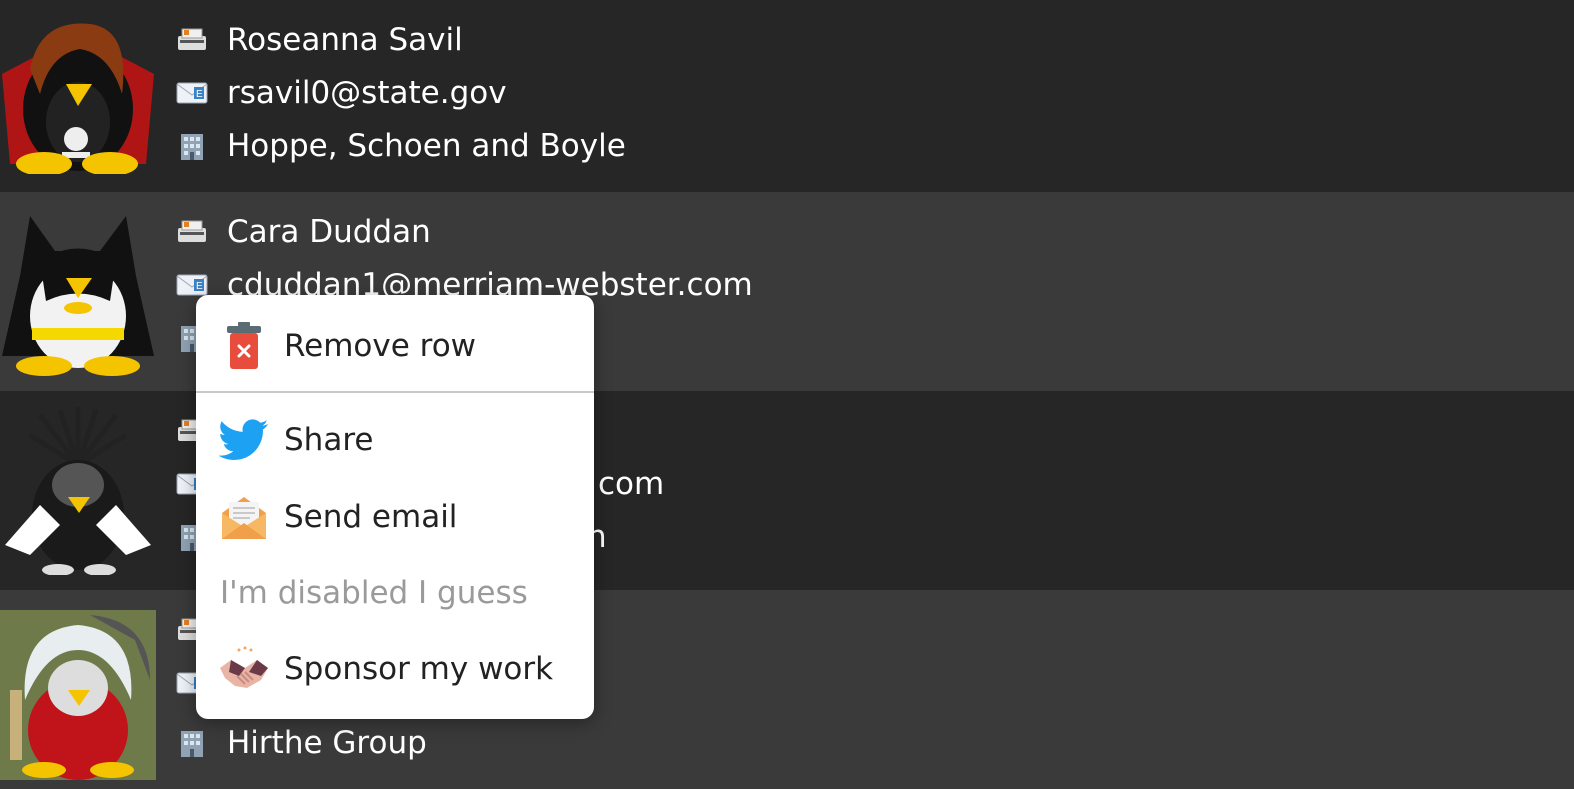 Image resolution: width=1574 pixels, height=789 pixels. I want to click on open-envelope-icon, so click(244, 517).